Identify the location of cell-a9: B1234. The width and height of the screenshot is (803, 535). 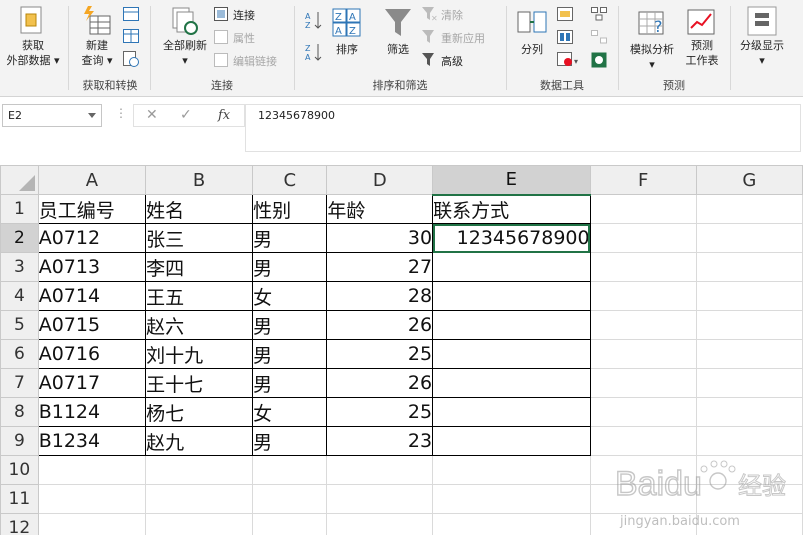
(92, 441).